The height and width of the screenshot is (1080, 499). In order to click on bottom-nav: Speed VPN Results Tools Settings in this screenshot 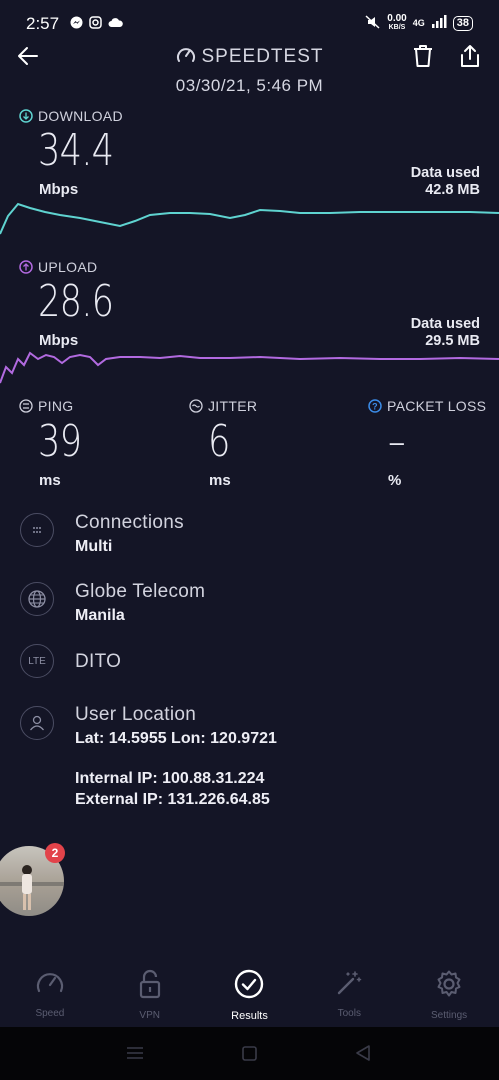, I will do `click(249, 991)`.